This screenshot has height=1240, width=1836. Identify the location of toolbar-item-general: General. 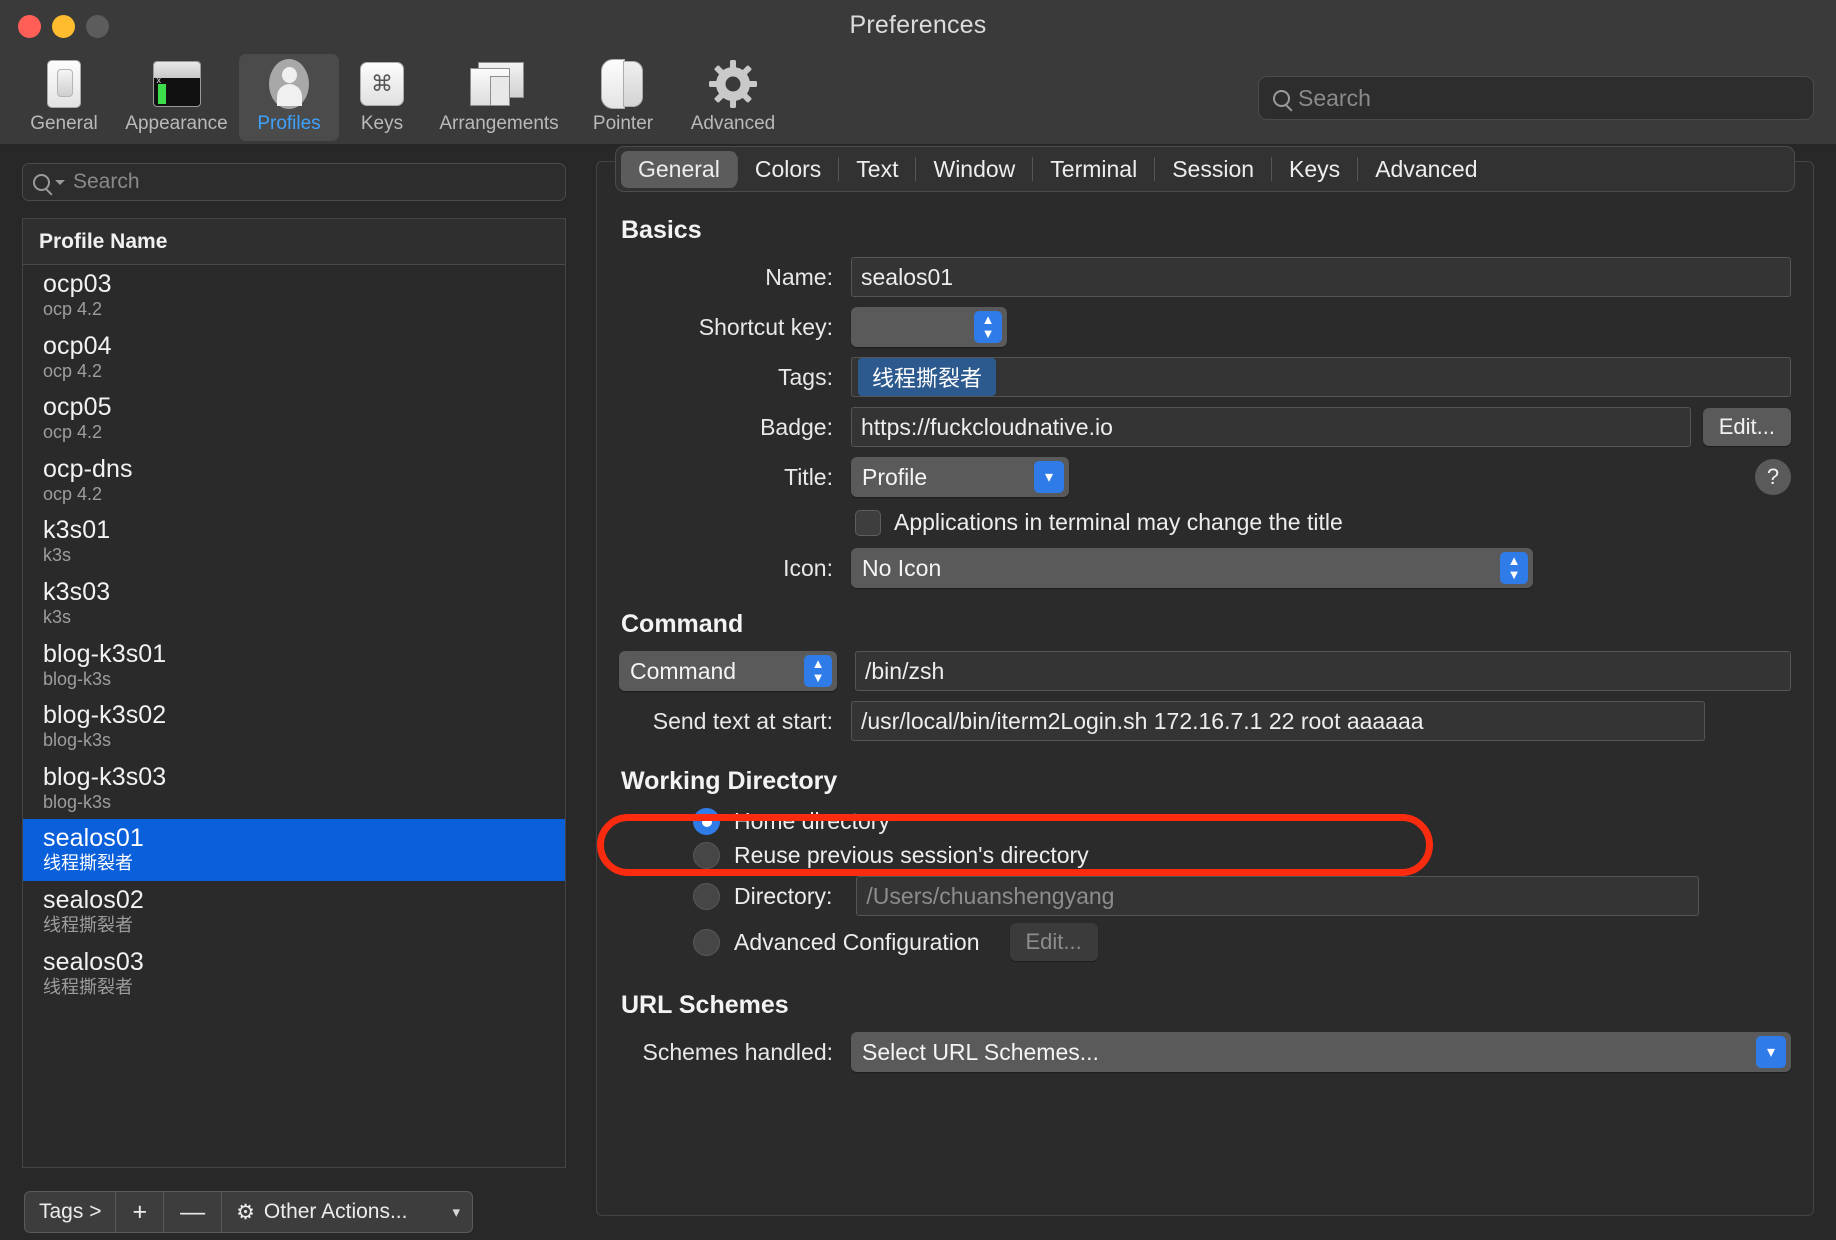
(64, 97).